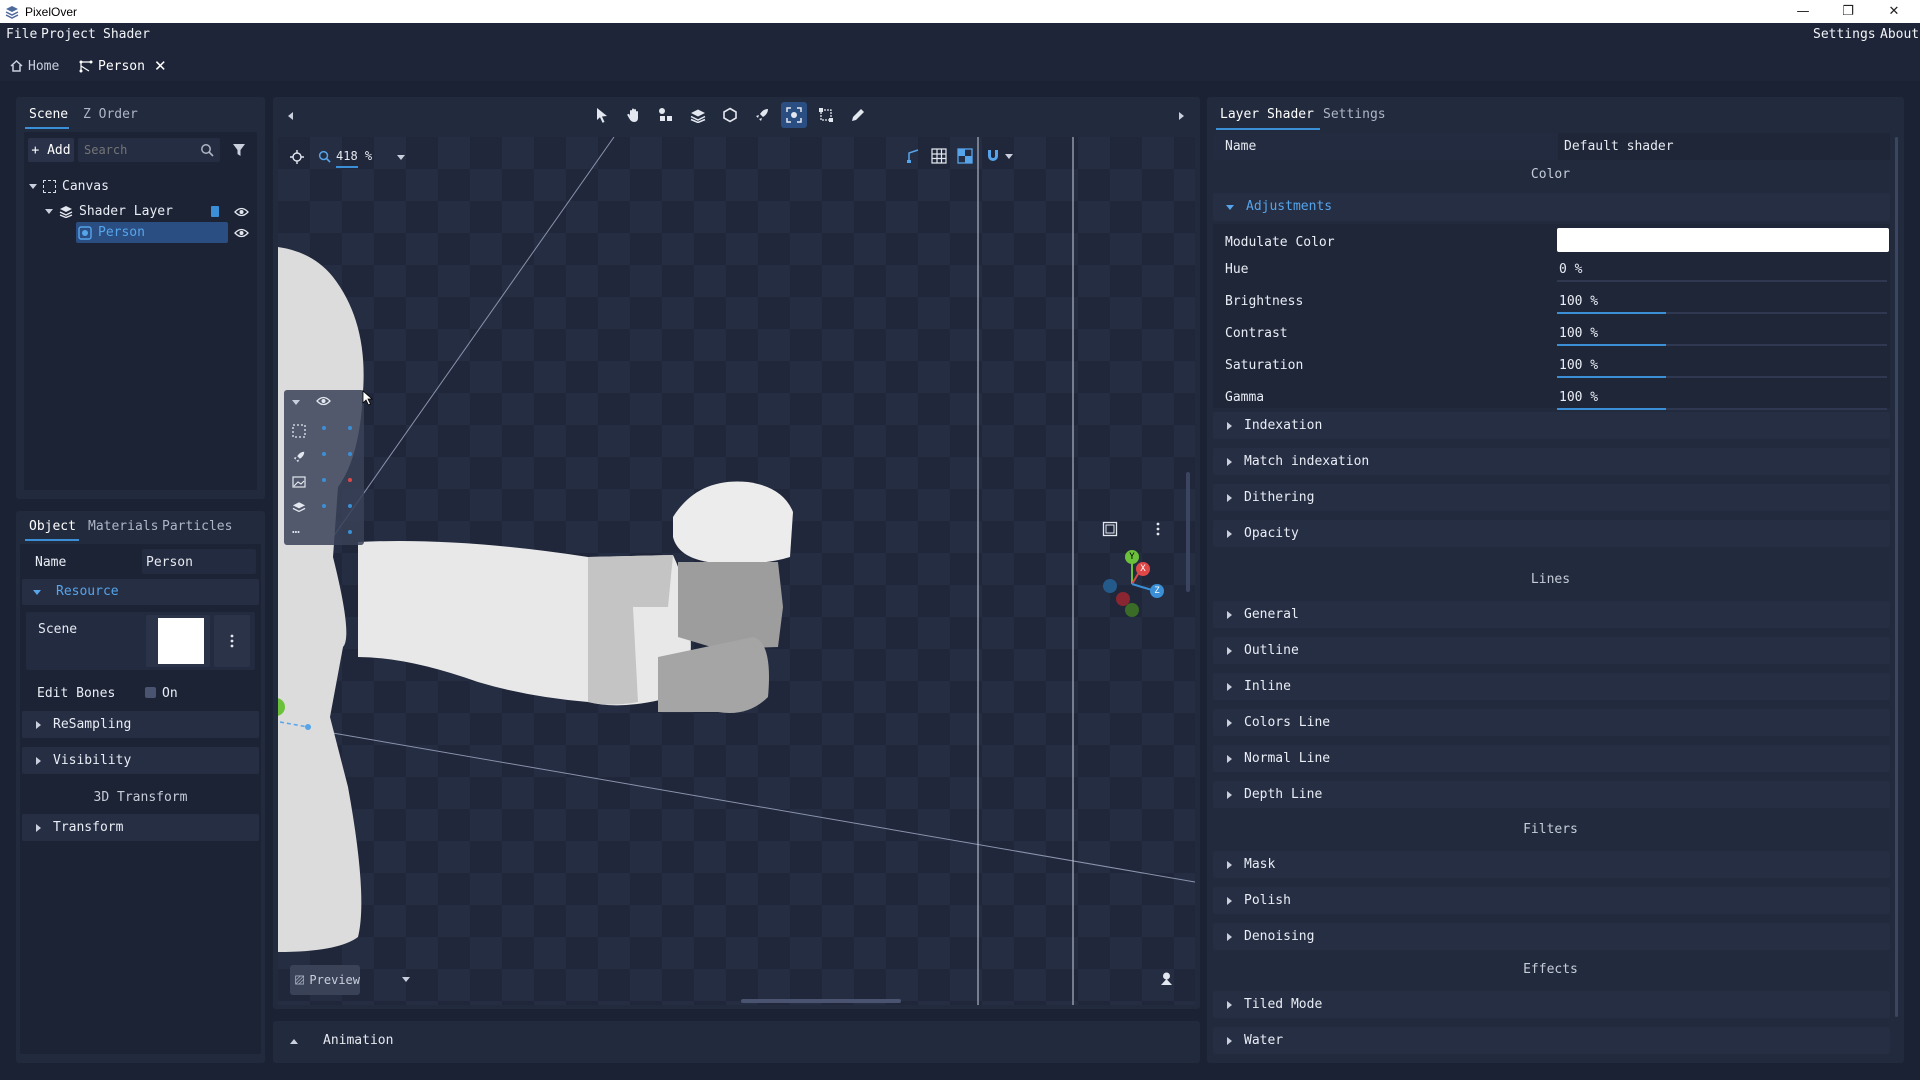 The image size is (1920, 1080). I want to click on color-section: Opacity, so click(1551, 533).